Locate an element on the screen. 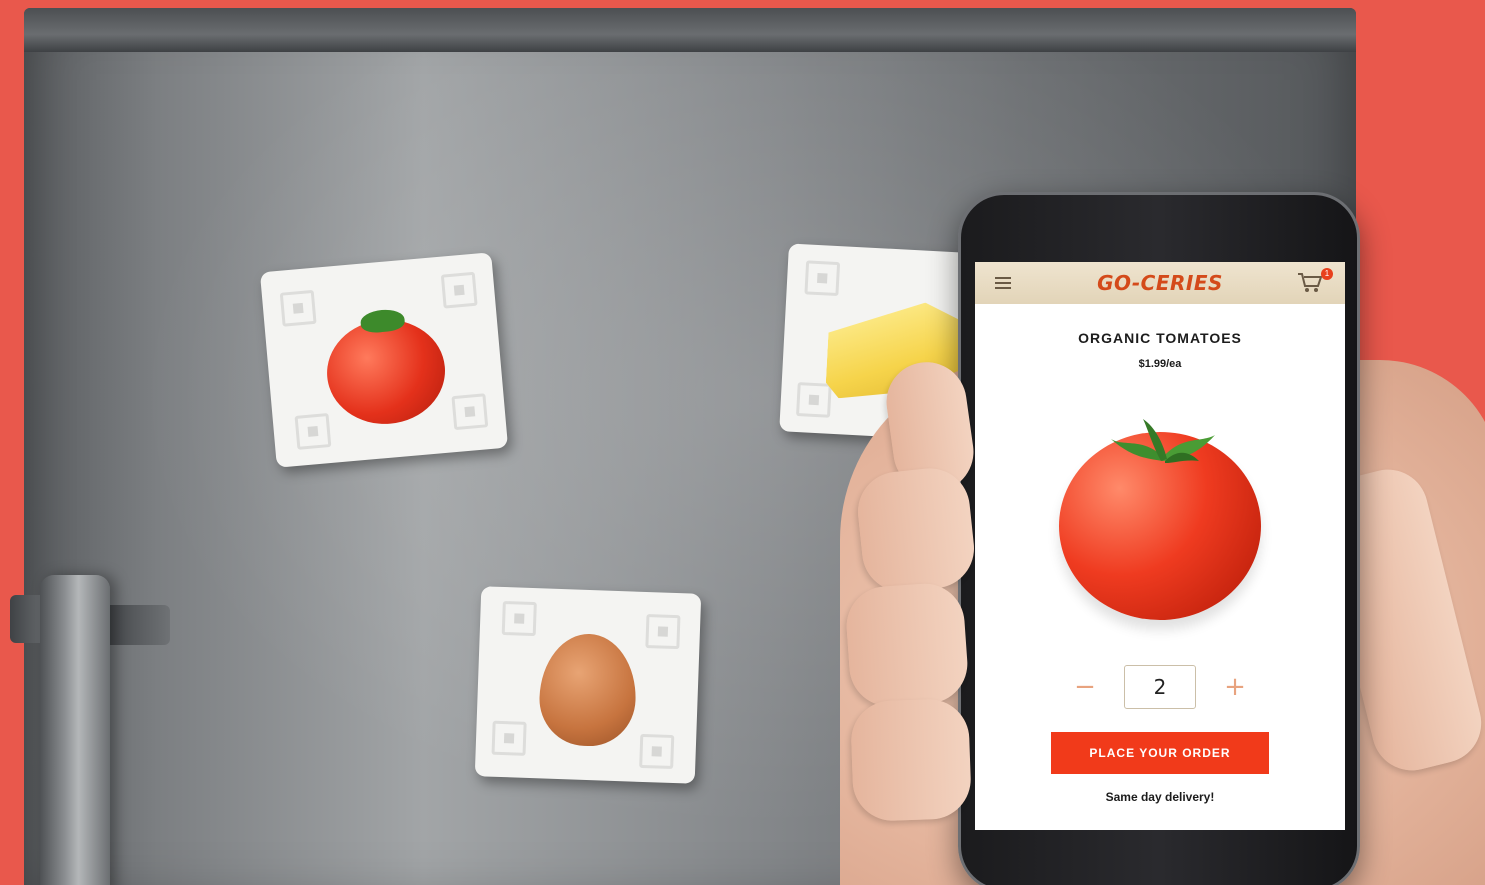 This screenshot has width=1485, height=885. delivery-note: Same day delivery! is located at coordinates (1160, 797).